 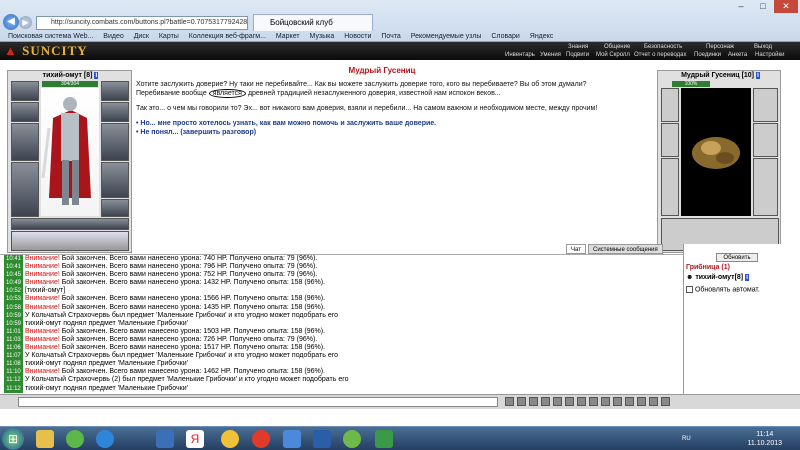 I want to click on menu-exit: Выход, so click(x=763, y=47).